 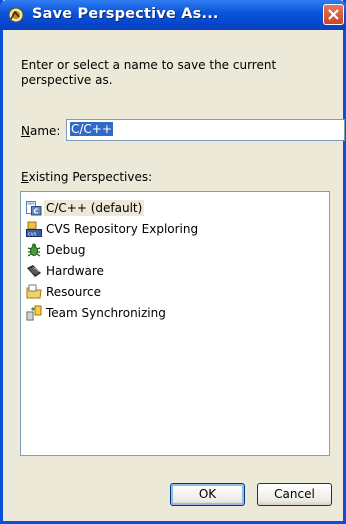 What do you see at coordinates (34, 270) in the screenshot?
I see `hardware-icon` at bounding box center [34, 270].